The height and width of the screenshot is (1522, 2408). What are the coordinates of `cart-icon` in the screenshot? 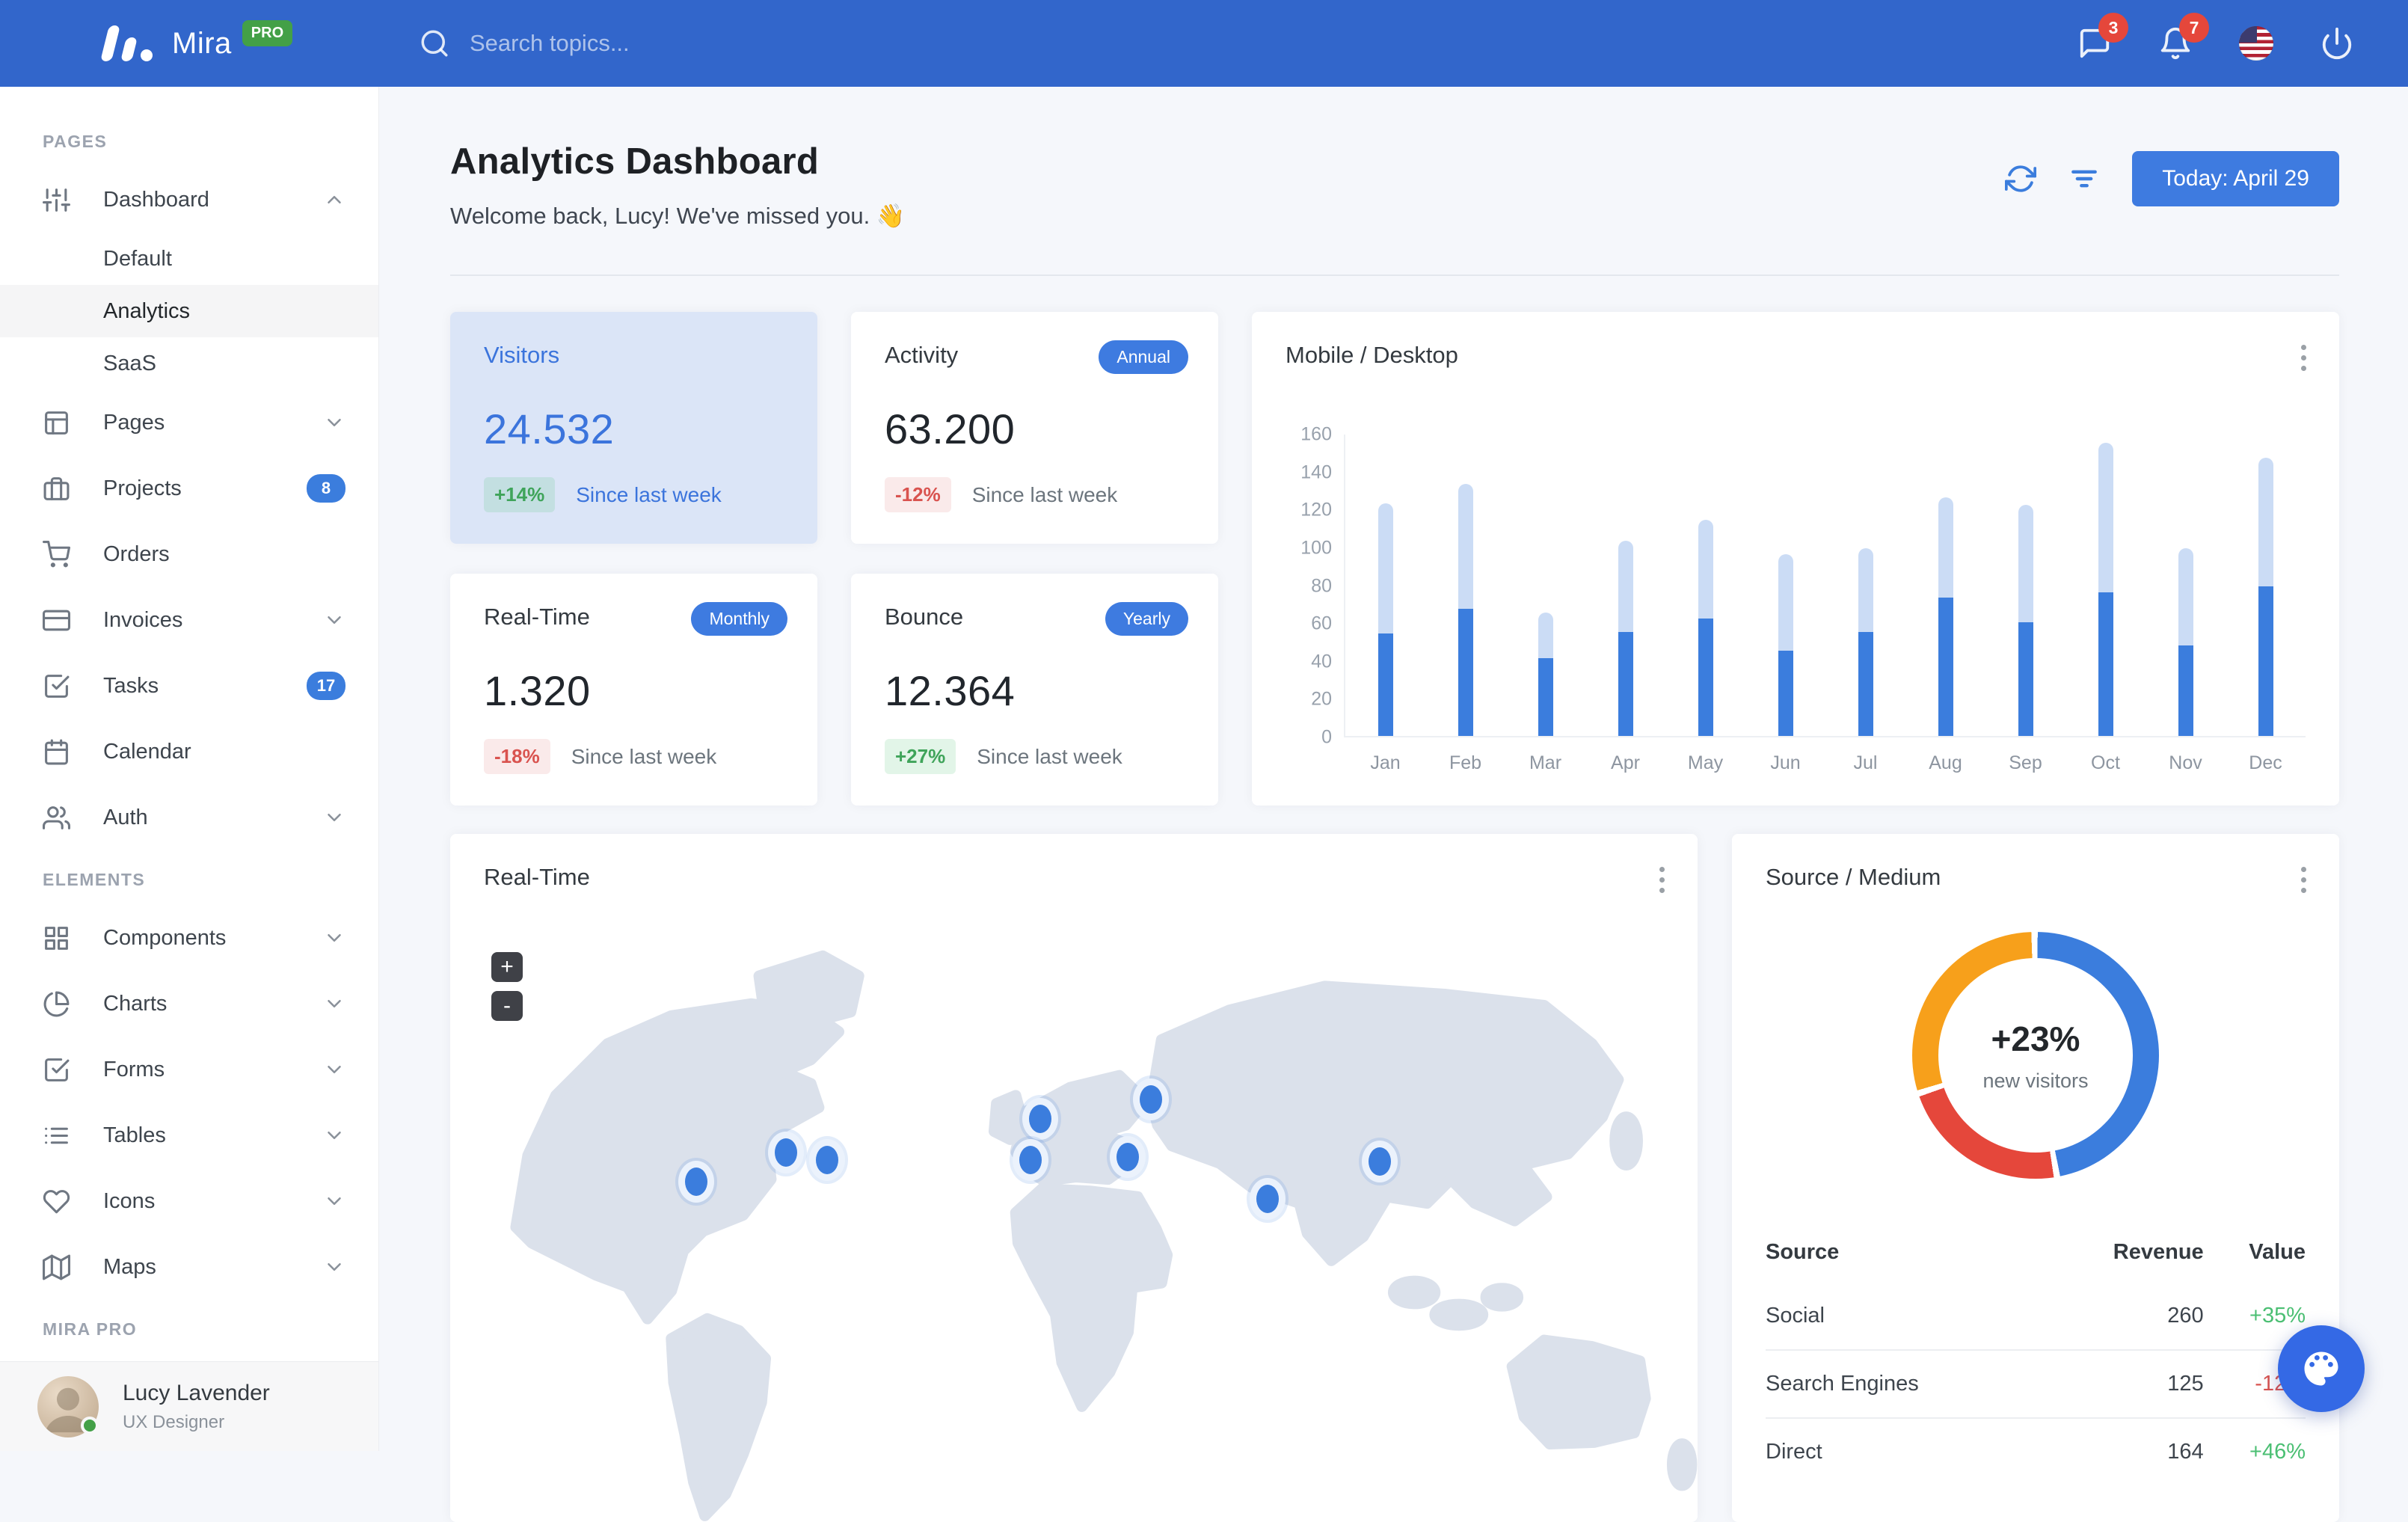 It's located at (56, 554).